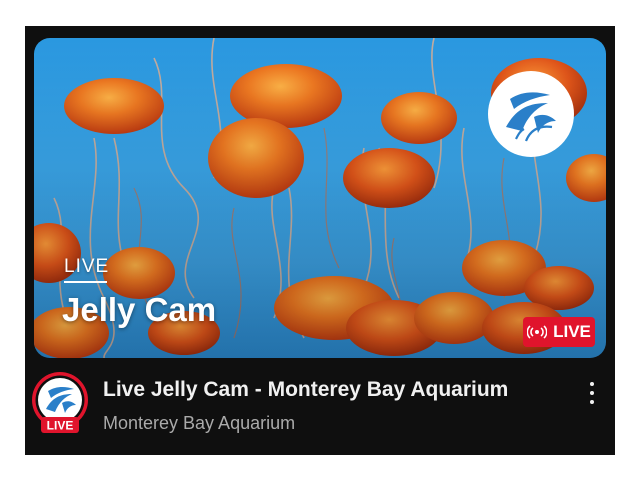 This screenshot has width=640, height=480. I want to click on monterey-bay-aquarium-logo, so click(531, 114).